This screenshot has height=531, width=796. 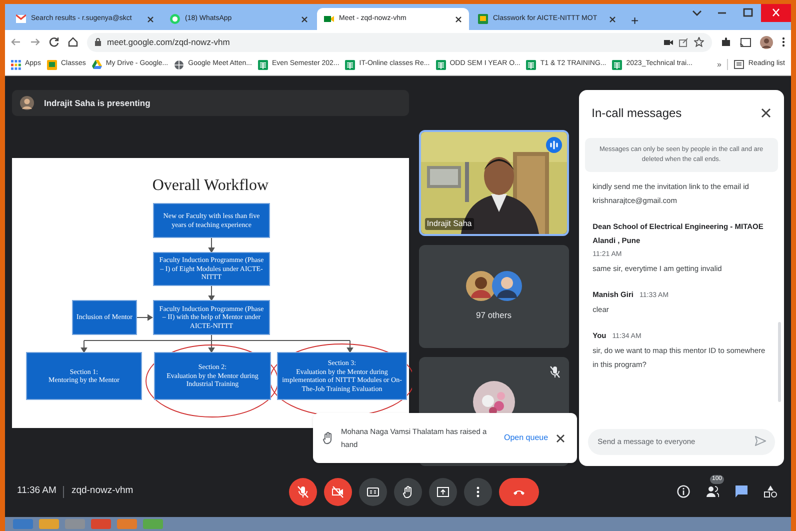 I want to click on globe-icon, so click(x=179, y=65).